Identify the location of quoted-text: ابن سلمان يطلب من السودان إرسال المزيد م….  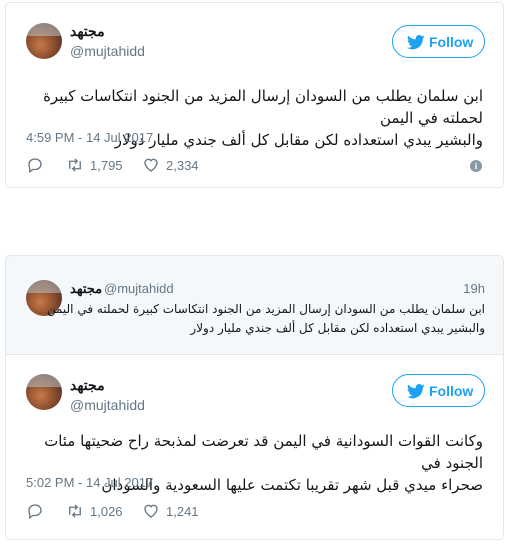
(250, 319).